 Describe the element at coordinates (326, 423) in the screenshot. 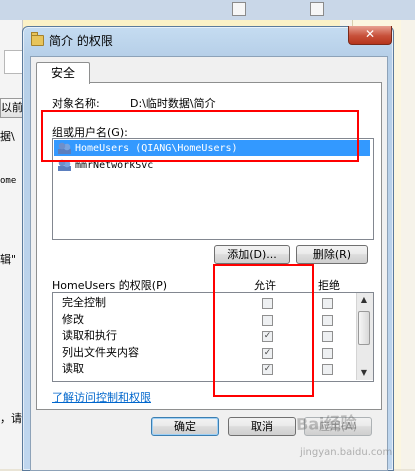

I see `watermark-logo: Bai经验` at that location.